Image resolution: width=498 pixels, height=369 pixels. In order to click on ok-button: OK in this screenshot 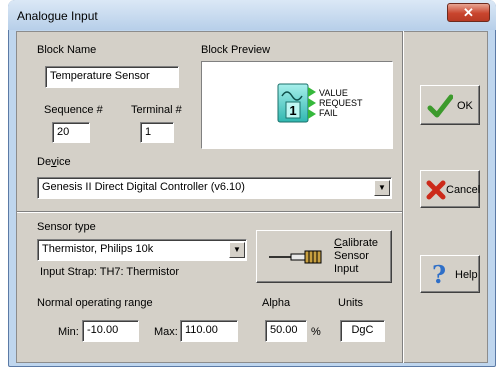, I will do `click(450, 105)`.